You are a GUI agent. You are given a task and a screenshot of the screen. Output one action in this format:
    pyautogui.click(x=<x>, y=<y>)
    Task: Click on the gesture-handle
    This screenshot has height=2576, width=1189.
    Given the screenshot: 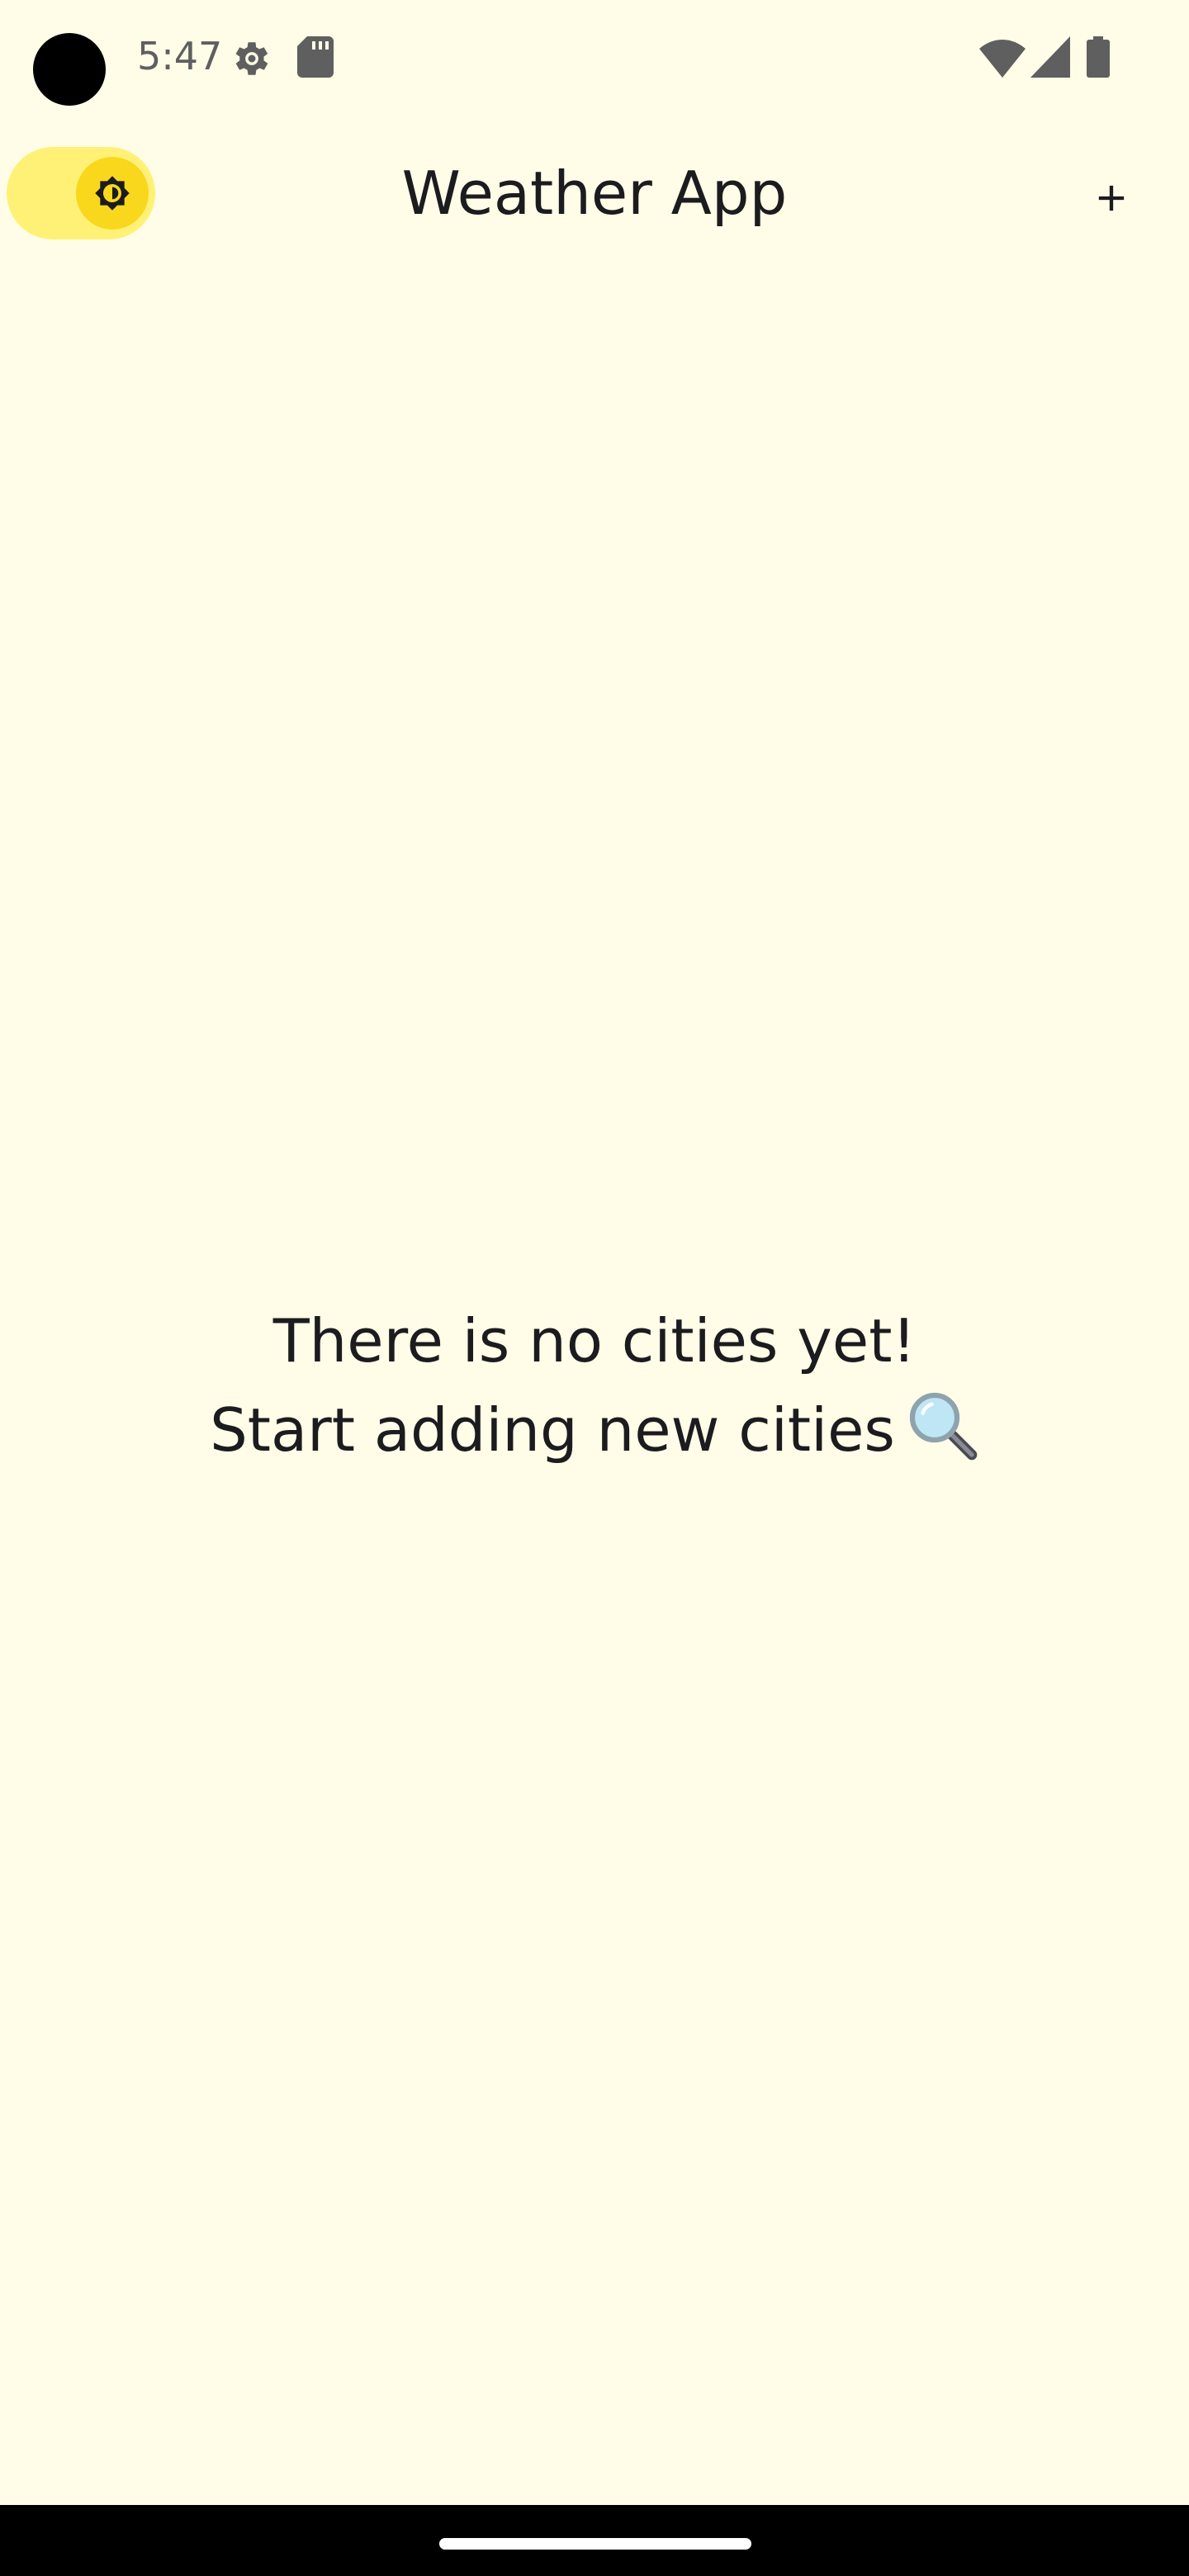 What is the action you would take?
    pyautogui.click(x=595, y=2544)
    